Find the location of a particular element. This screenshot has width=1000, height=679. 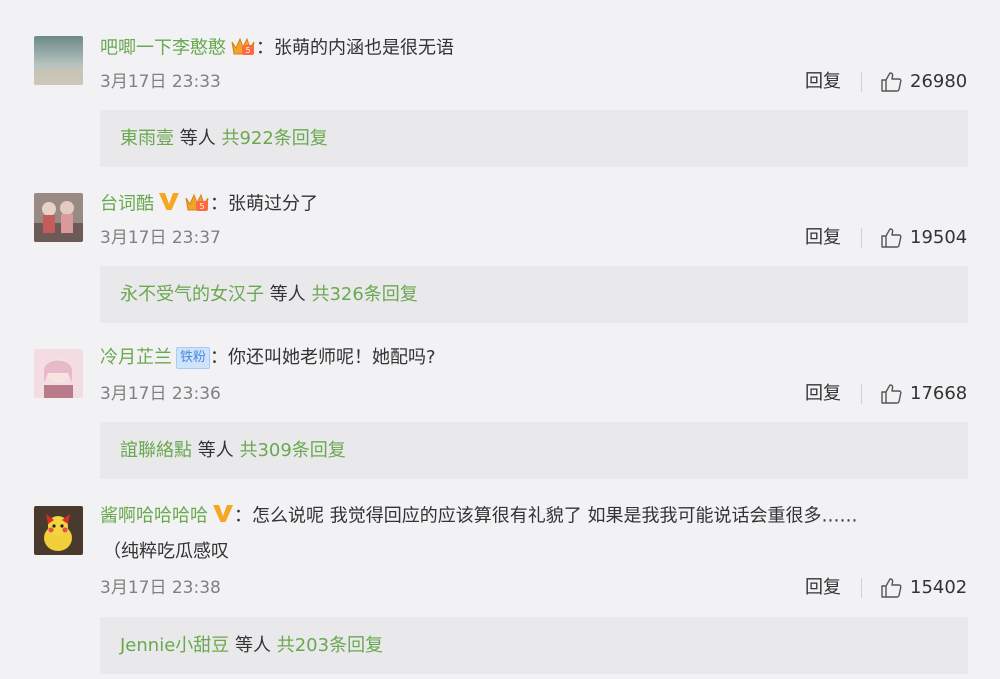

like-button: 15402 is located at coordinates (923, 588).